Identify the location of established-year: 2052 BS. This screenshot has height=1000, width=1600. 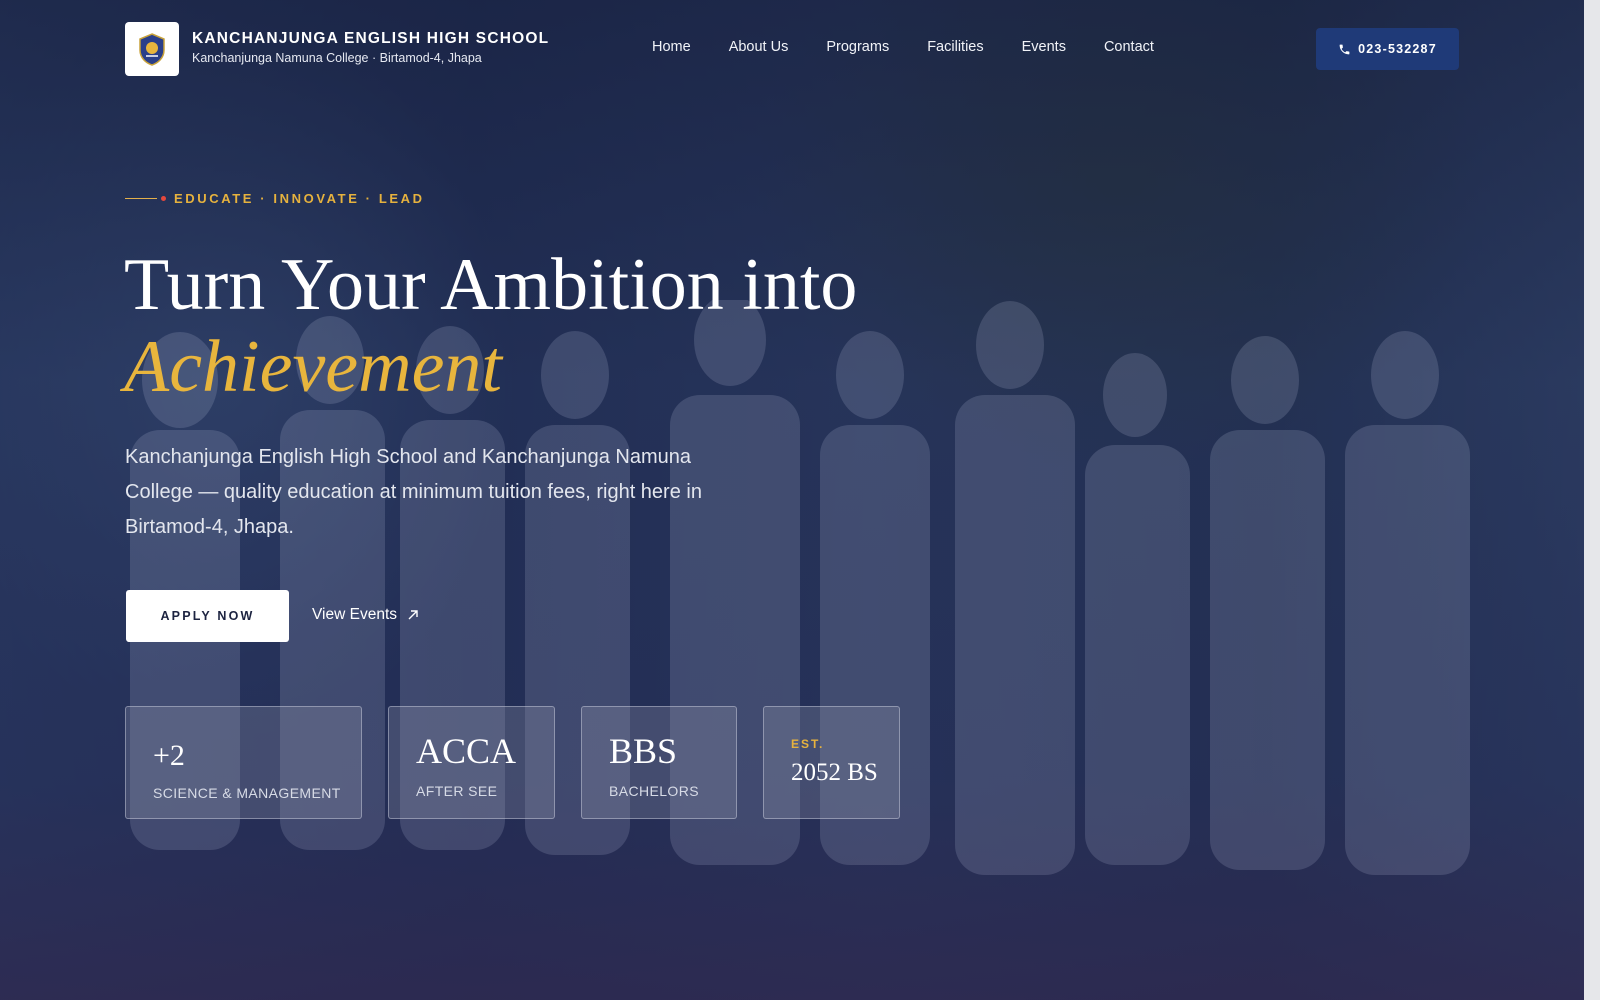
(834, 772).